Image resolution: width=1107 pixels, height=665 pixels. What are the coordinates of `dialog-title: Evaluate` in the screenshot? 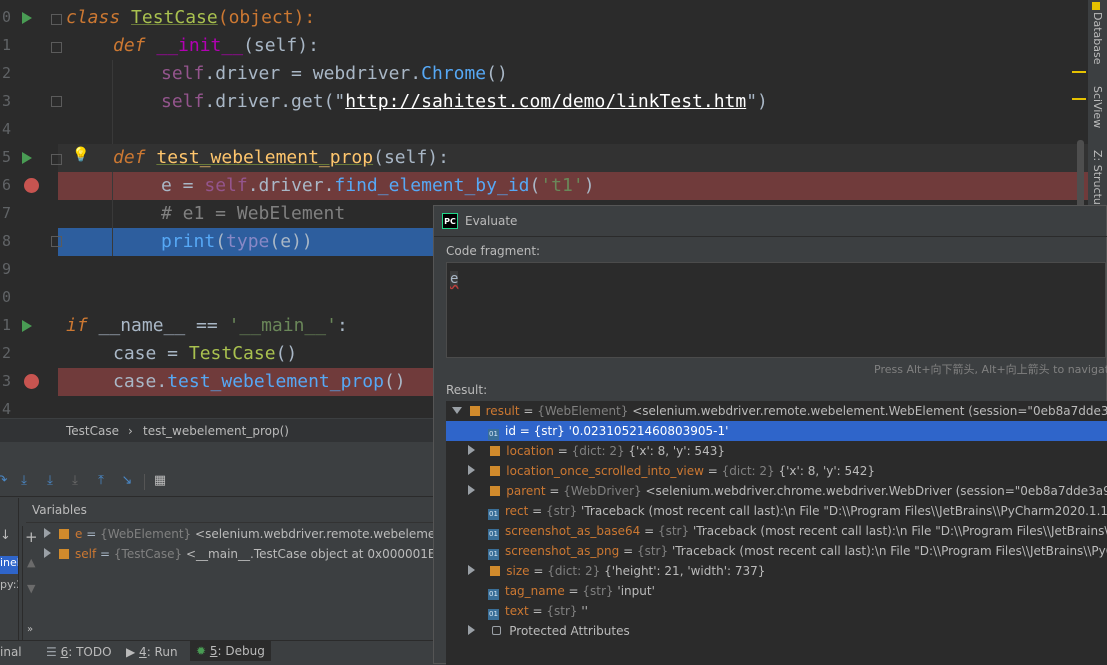 It's located at (491, 221).